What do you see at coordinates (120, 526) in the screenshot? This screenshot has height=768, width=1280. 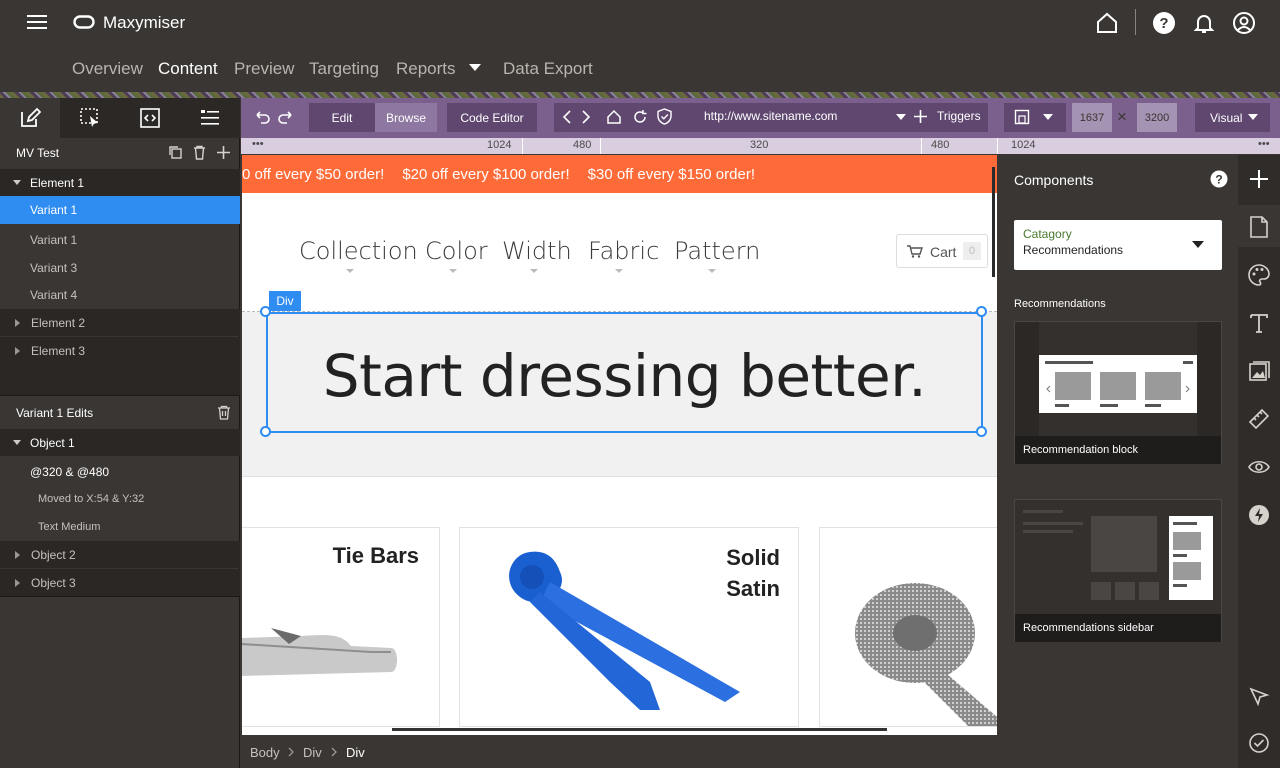 I see `edit-detail-row: Text Medium` at bounding box center [120, 526].